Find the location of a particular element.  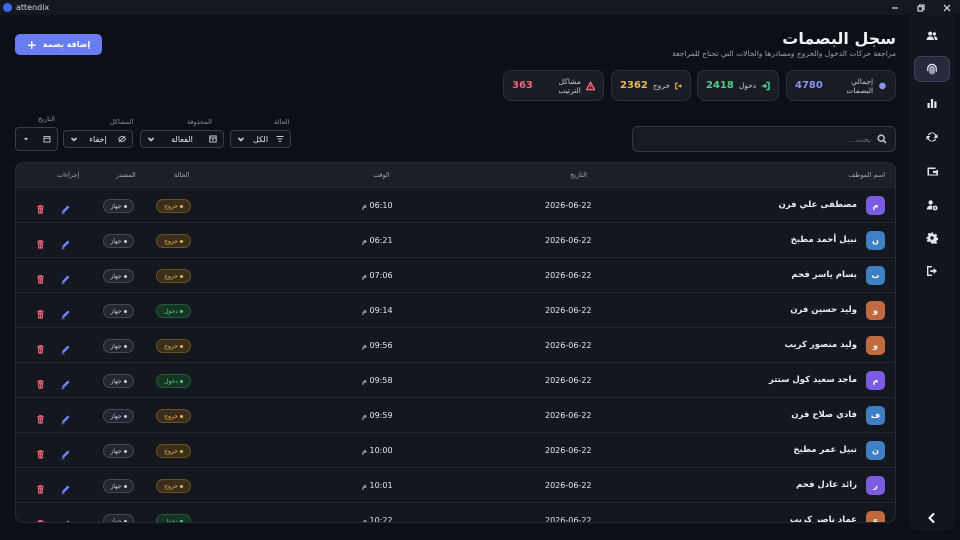

collapse-sidebar-button is located at coordinates (932, 518).